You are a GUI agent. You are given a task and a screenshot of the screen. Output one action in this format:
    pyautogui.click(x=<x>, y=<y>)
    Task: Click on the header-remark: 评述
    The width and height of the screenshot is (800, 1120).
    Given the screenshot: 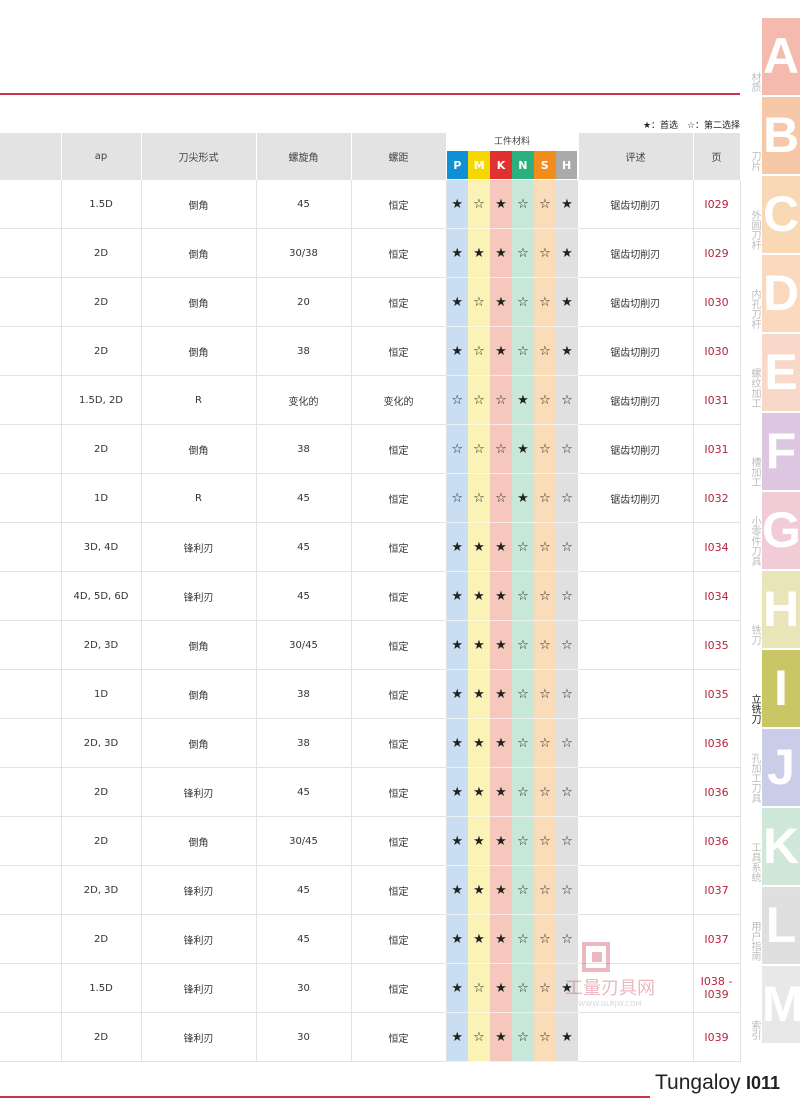 What is the action you would take?
    pyautogui.click(x=636, y=156)
    